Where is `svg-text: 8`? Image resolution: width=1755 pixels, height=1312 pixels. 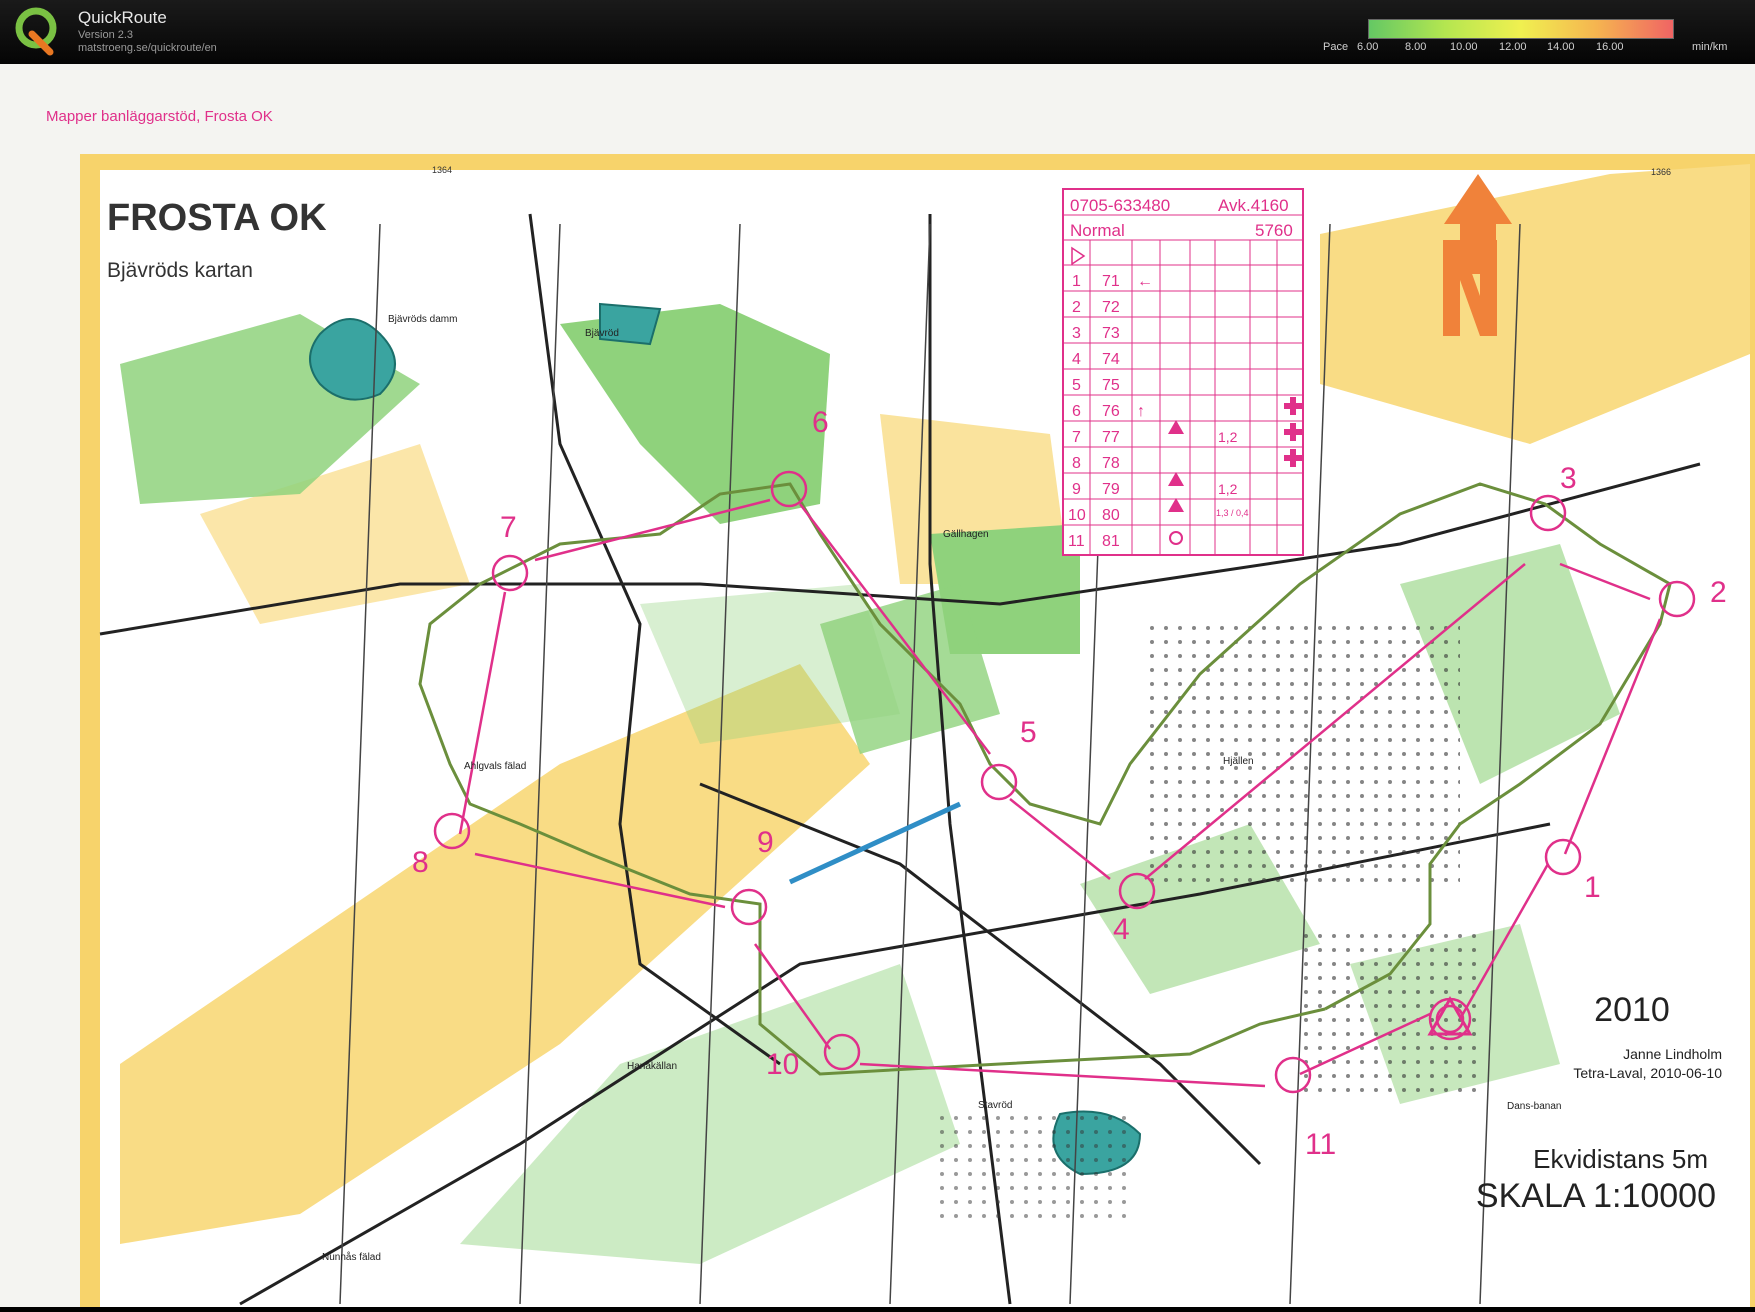 svg-text: 8 is located at coordinates (1076, 463).